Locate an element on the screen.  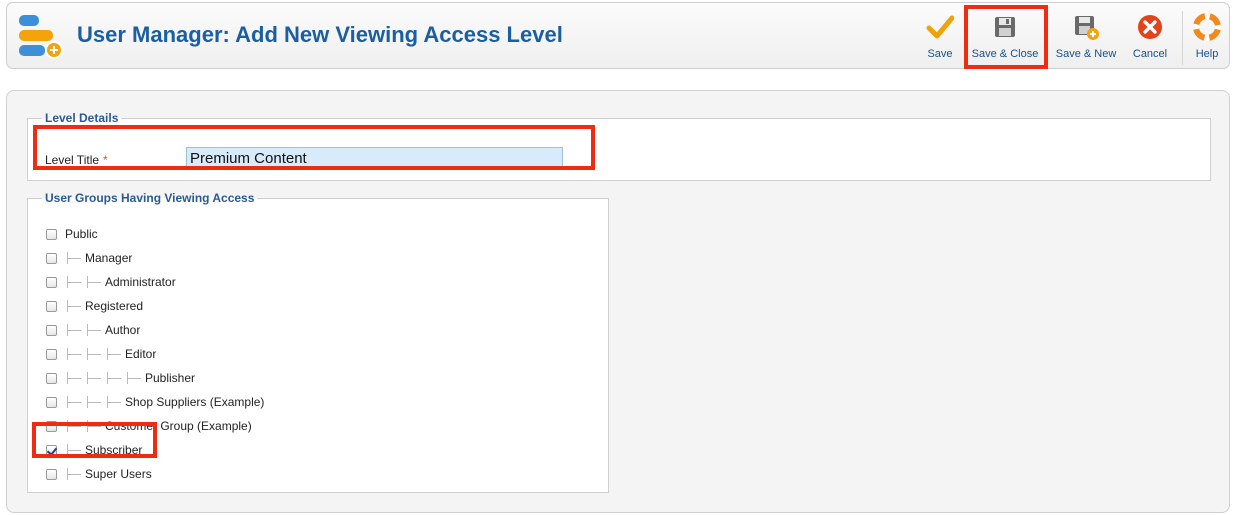
save-and-close-button: Save & Close is located at coordinates (1005, 39).